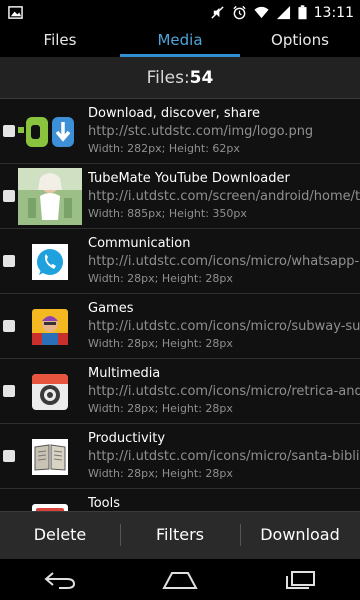 The width and height of the screenshot is (360, 600). I want to click on item-title: Multimedia, so click(124, 373).